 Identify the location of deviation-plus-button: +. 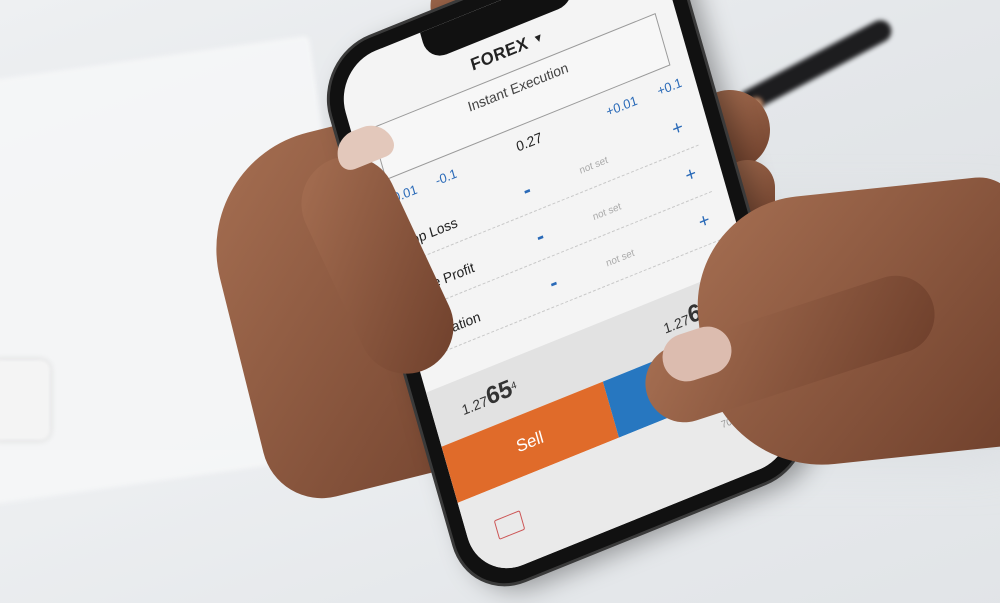
(704, 221).